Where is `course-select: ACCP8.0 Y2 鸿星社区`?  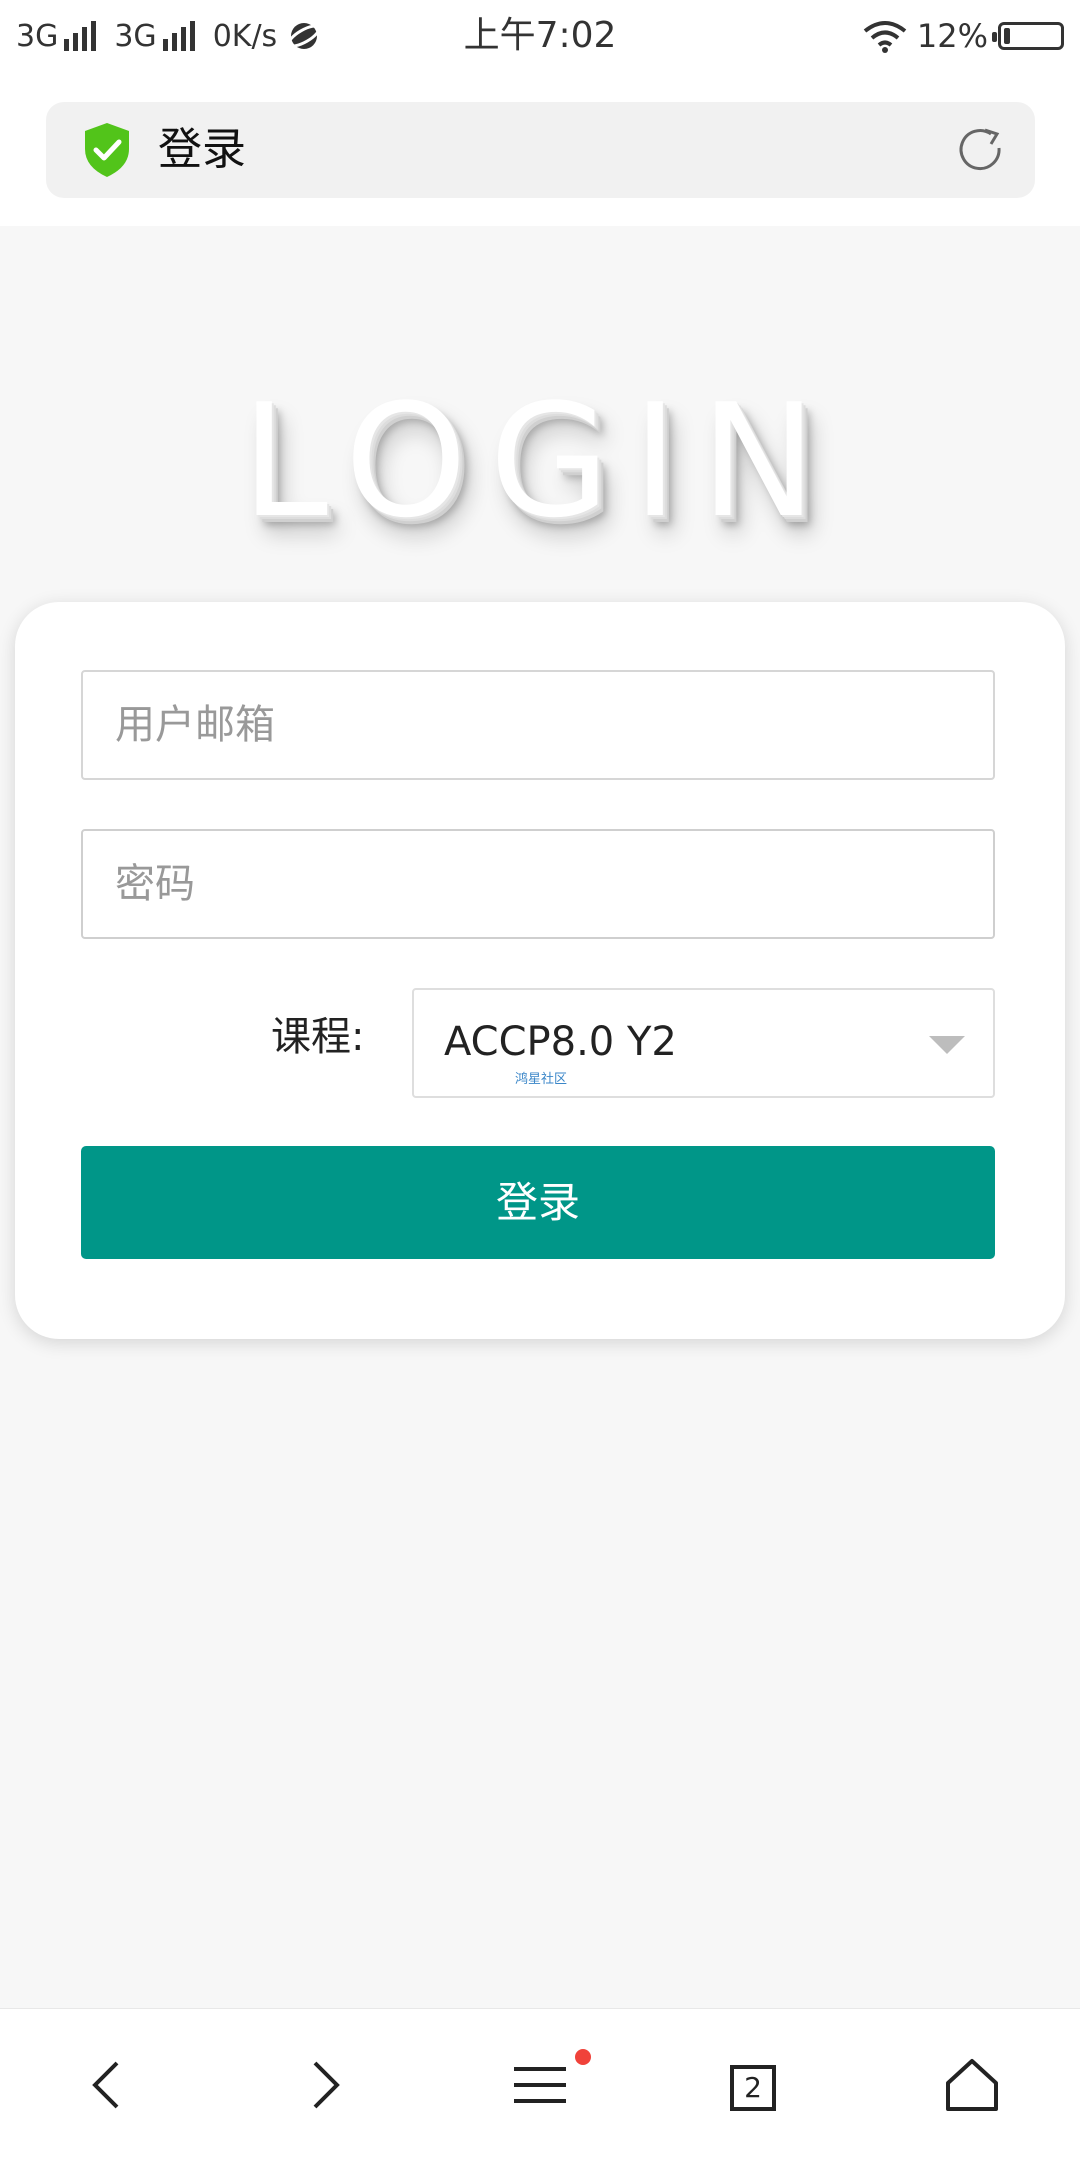
course-select: ACCP8.0 Y2 鸿星社区 is located at coordinates (703, 1043).